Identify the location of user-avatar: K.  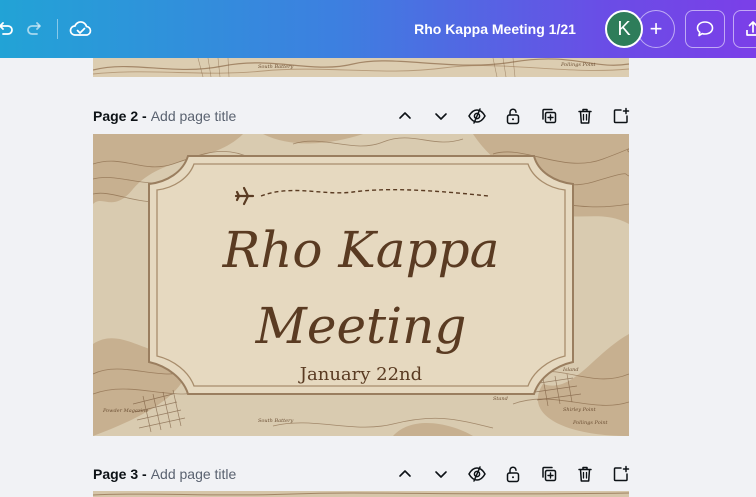
(624, 29).